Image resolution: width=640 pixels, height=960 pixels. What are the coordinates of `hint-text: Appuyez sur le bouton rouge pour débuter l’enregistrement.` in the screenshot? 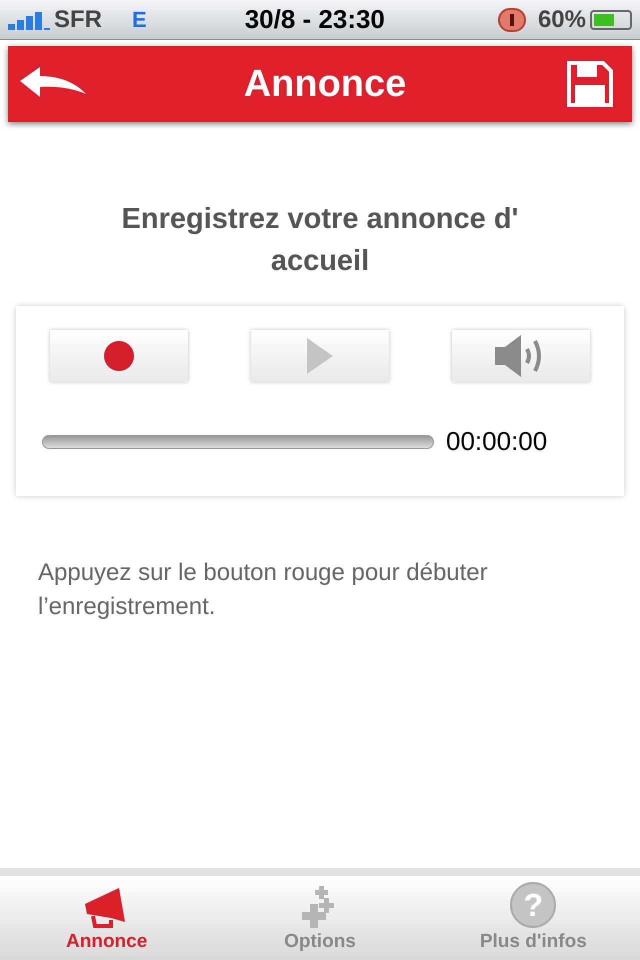 It's located at (263, 590).